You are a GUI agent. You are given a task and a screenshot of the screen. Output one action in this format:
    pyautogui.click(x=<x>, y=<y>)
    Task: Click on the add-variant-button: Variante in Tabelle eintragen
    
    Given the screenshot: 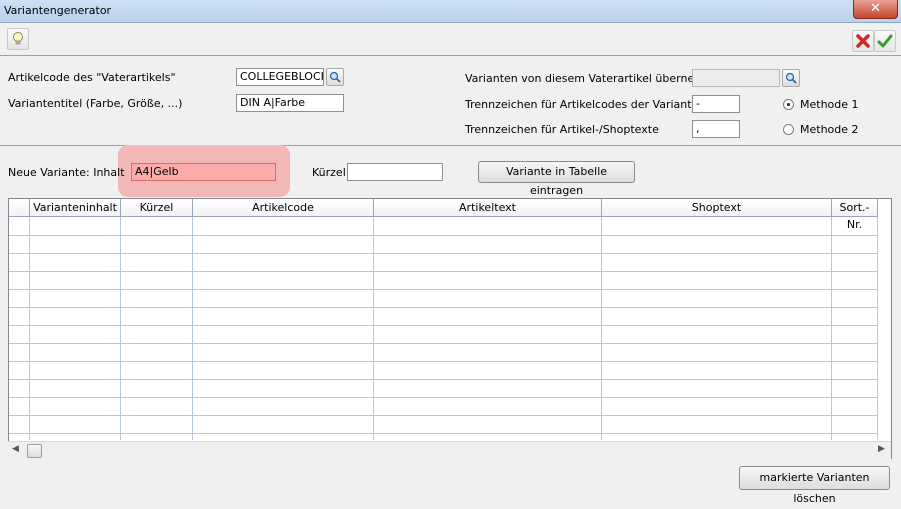 What is the action you would take?
    pyautogui.click(x=556, y=179)
    